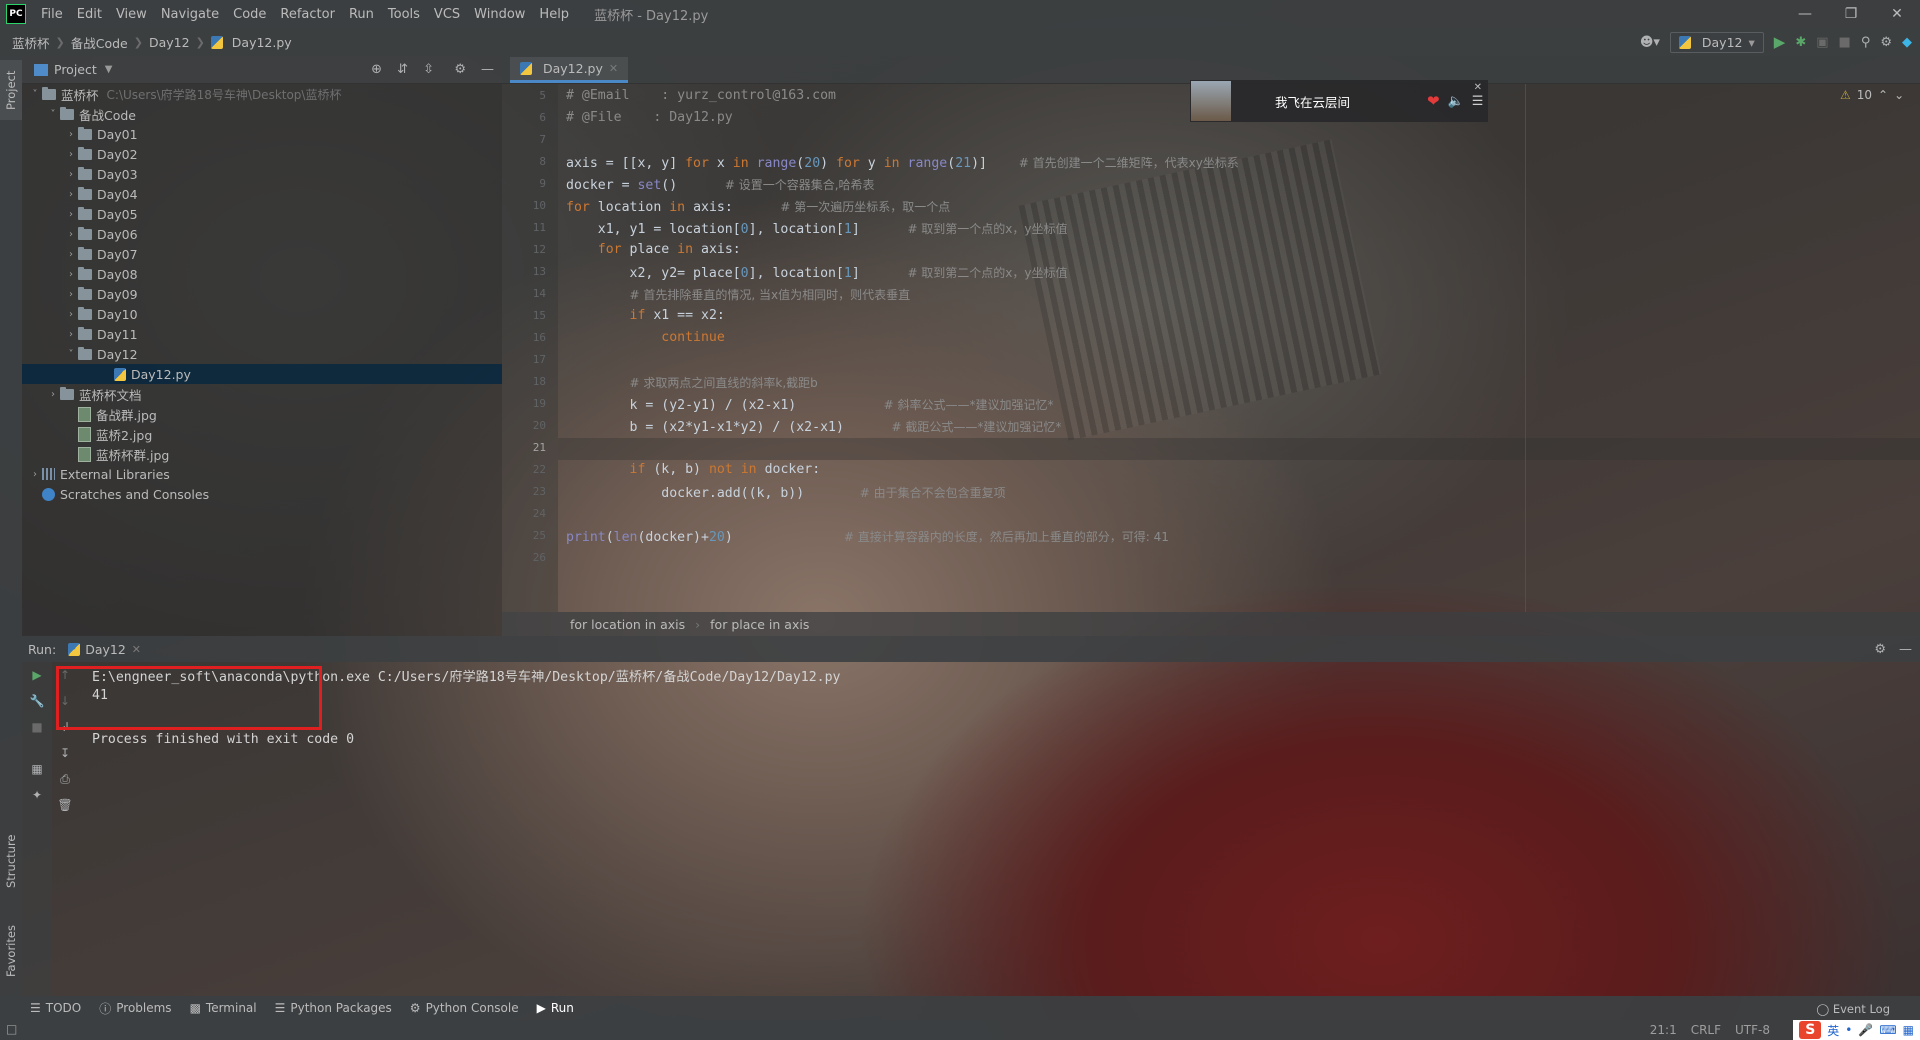  What do you see at coordinates (1883, 95) in the screenshot?
I see `chevron-up-icon: ⌃` at bounding box center [1883, 95].